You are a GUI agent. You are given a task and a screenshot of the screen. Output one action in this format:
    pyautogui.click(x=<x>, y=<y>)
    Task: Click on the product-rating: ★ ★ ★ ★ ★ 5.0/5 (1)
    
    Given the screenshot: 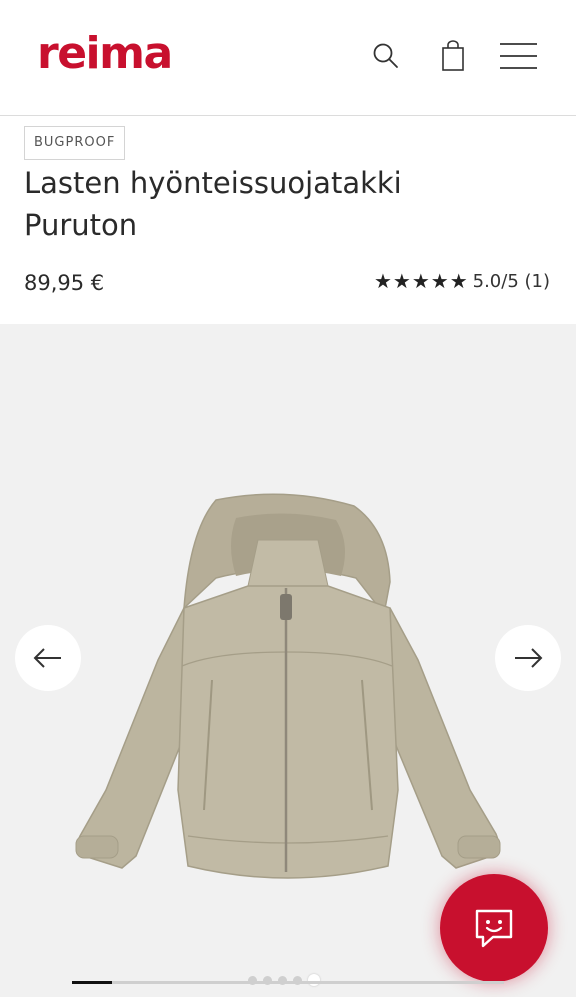 What is the action you would take?
    pyautogui.click(x=462, y=281)
    